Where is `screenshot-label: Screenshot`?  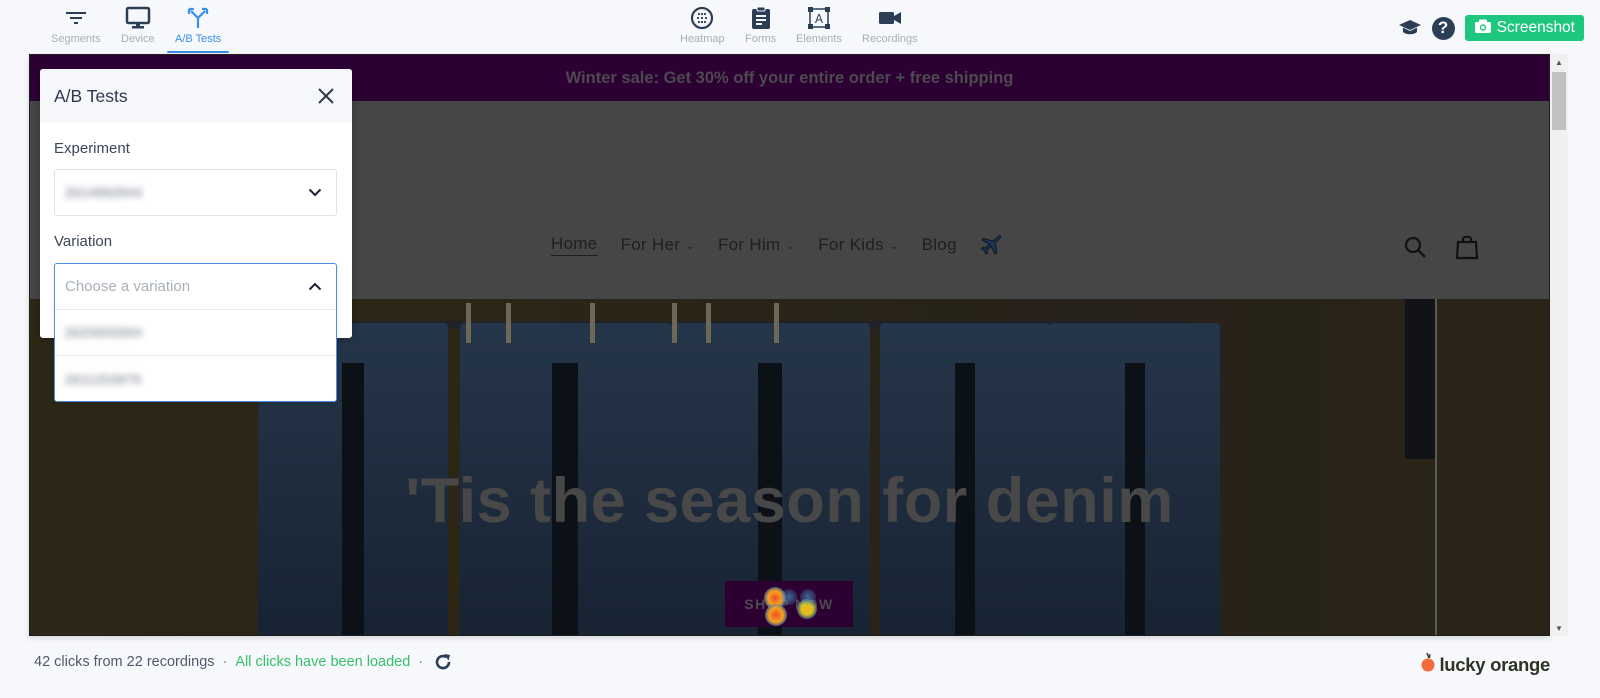
screenshot-label: Screenshot is located at coordinates (1535, 27).